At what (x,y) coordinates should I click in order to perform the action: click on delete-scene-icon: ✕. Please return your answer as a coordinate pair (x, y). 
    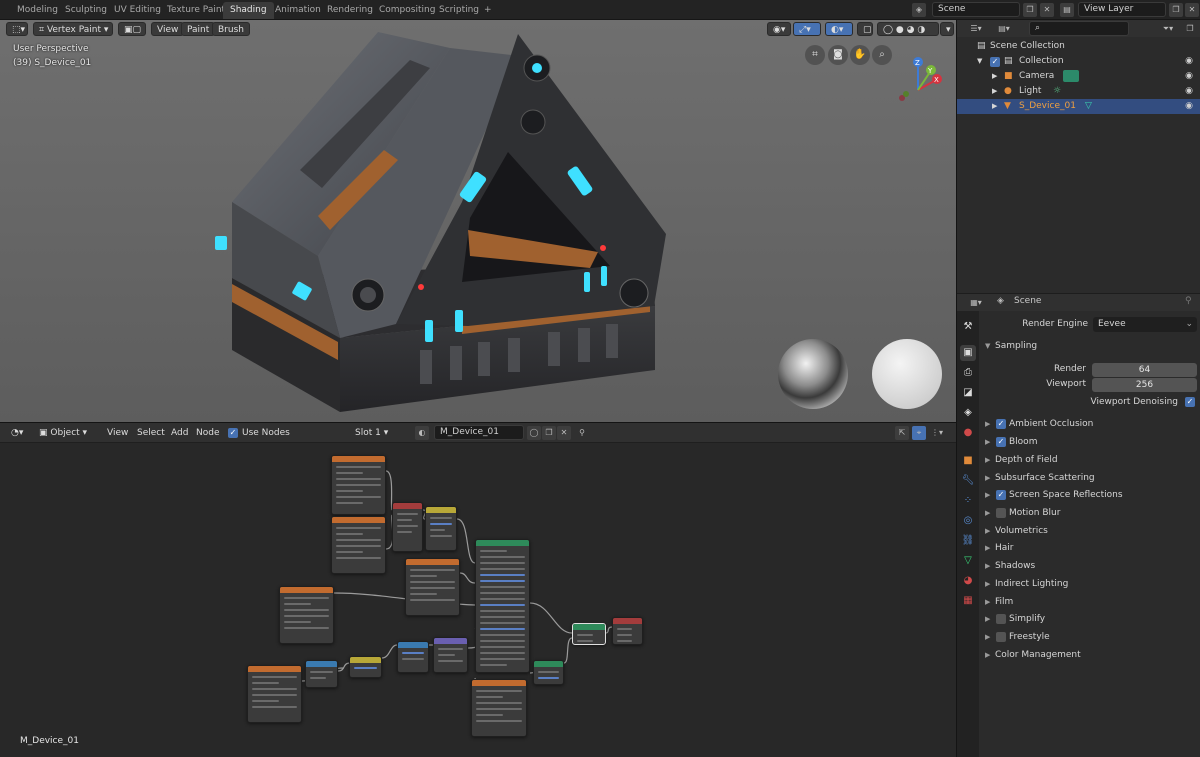
    Looking at the image, I should click on (1047, 10).